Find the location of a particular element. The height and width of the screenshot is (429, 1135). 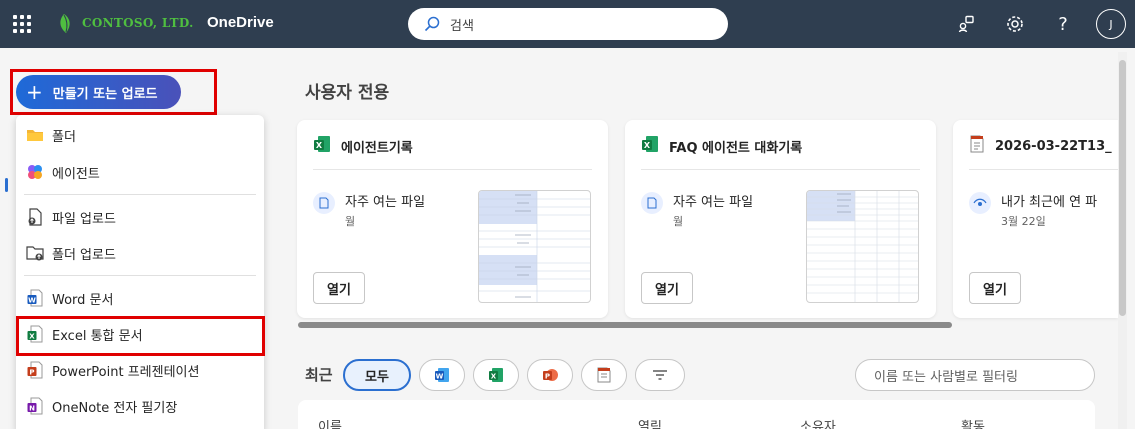

app-launcher-icon is located at coordinates (22, 24).